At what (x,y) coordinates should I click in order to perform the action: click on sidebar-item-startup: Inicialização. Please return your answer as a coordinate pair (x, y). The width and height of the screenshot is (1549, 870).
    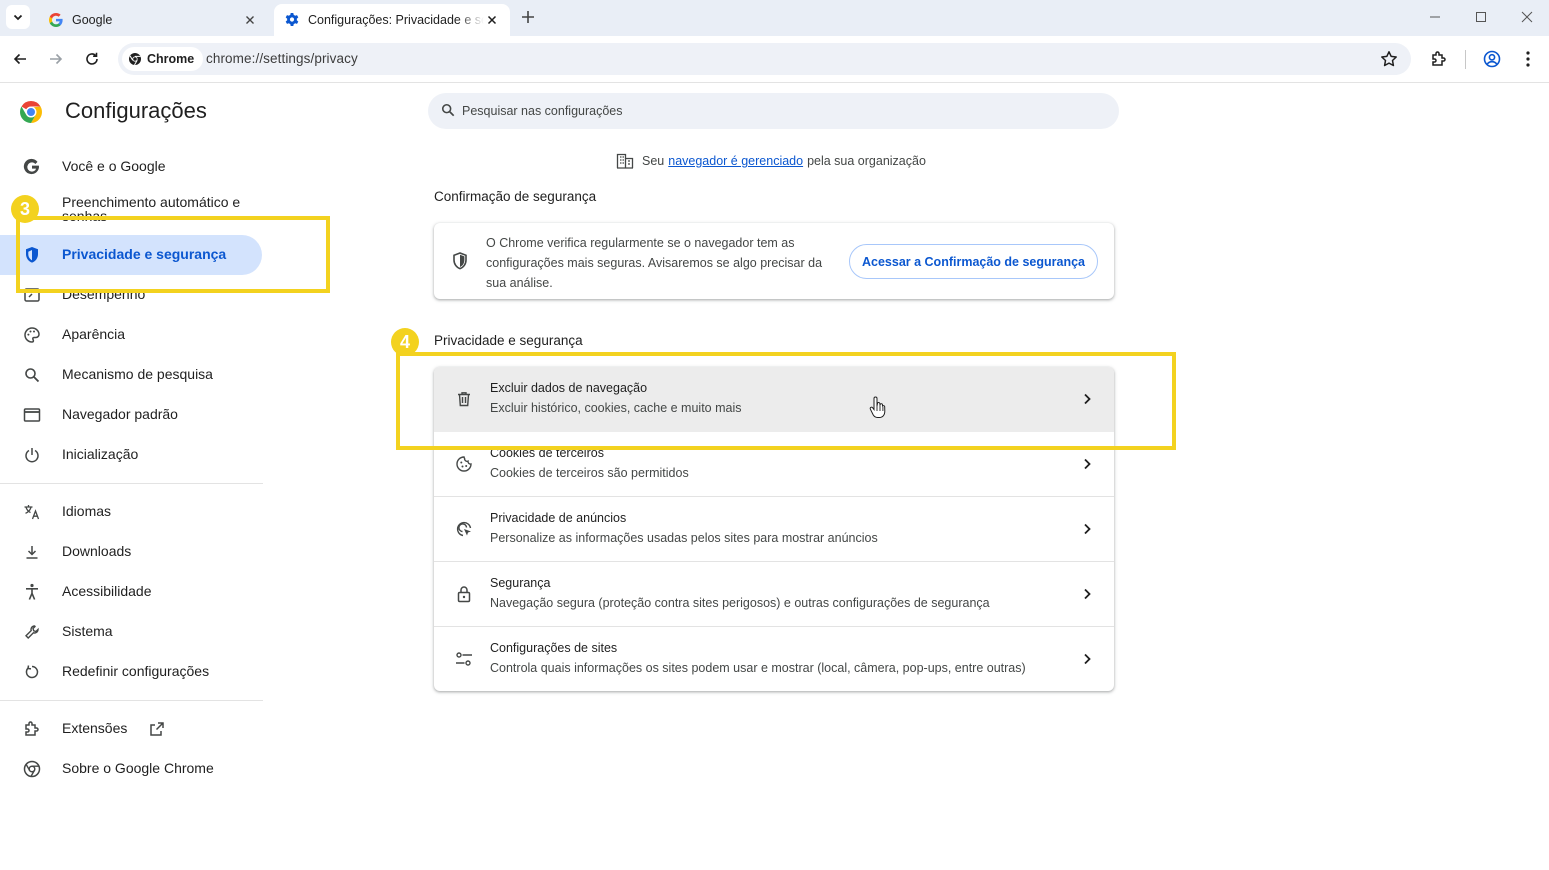
    Looking at the image, I should click on (131, 455).